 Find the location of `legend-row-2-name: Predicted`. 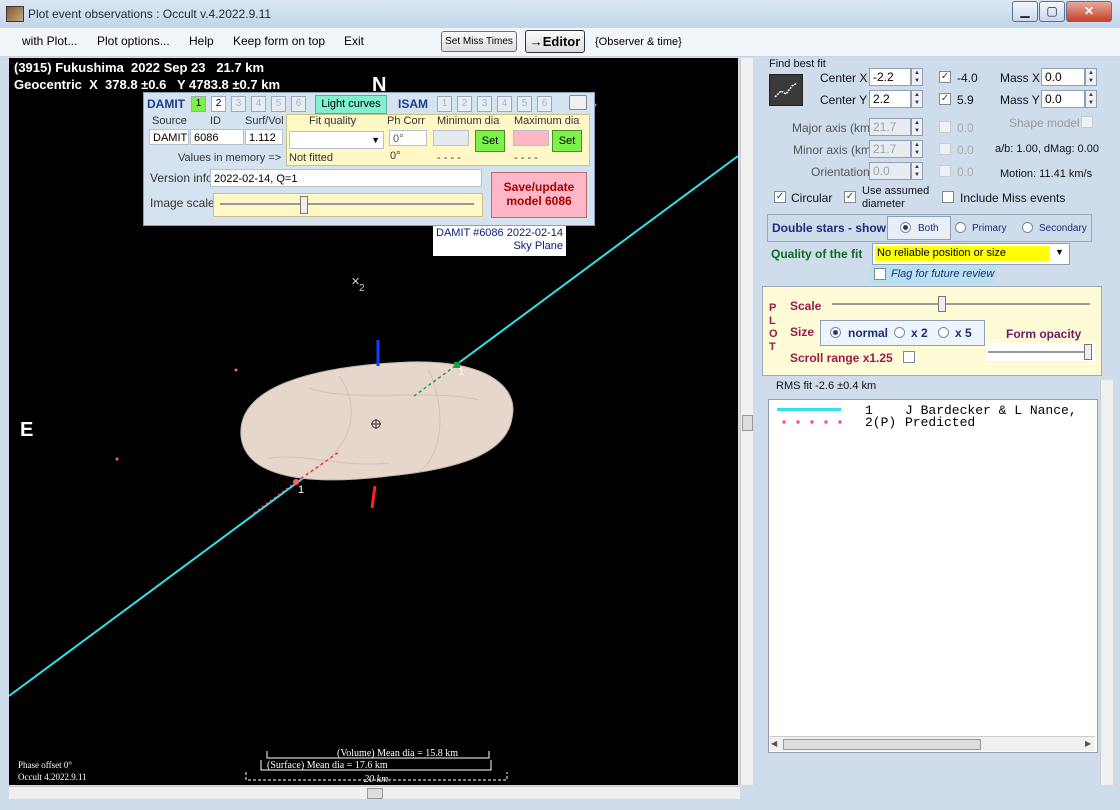

legend-row-2-name: Predicted is located at coordinates (940, 422).